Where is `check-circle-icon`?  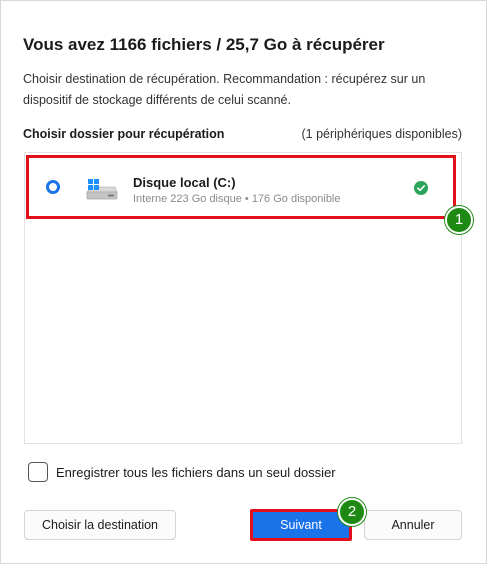 check-circle-icon is located at coordinates (421, 188).